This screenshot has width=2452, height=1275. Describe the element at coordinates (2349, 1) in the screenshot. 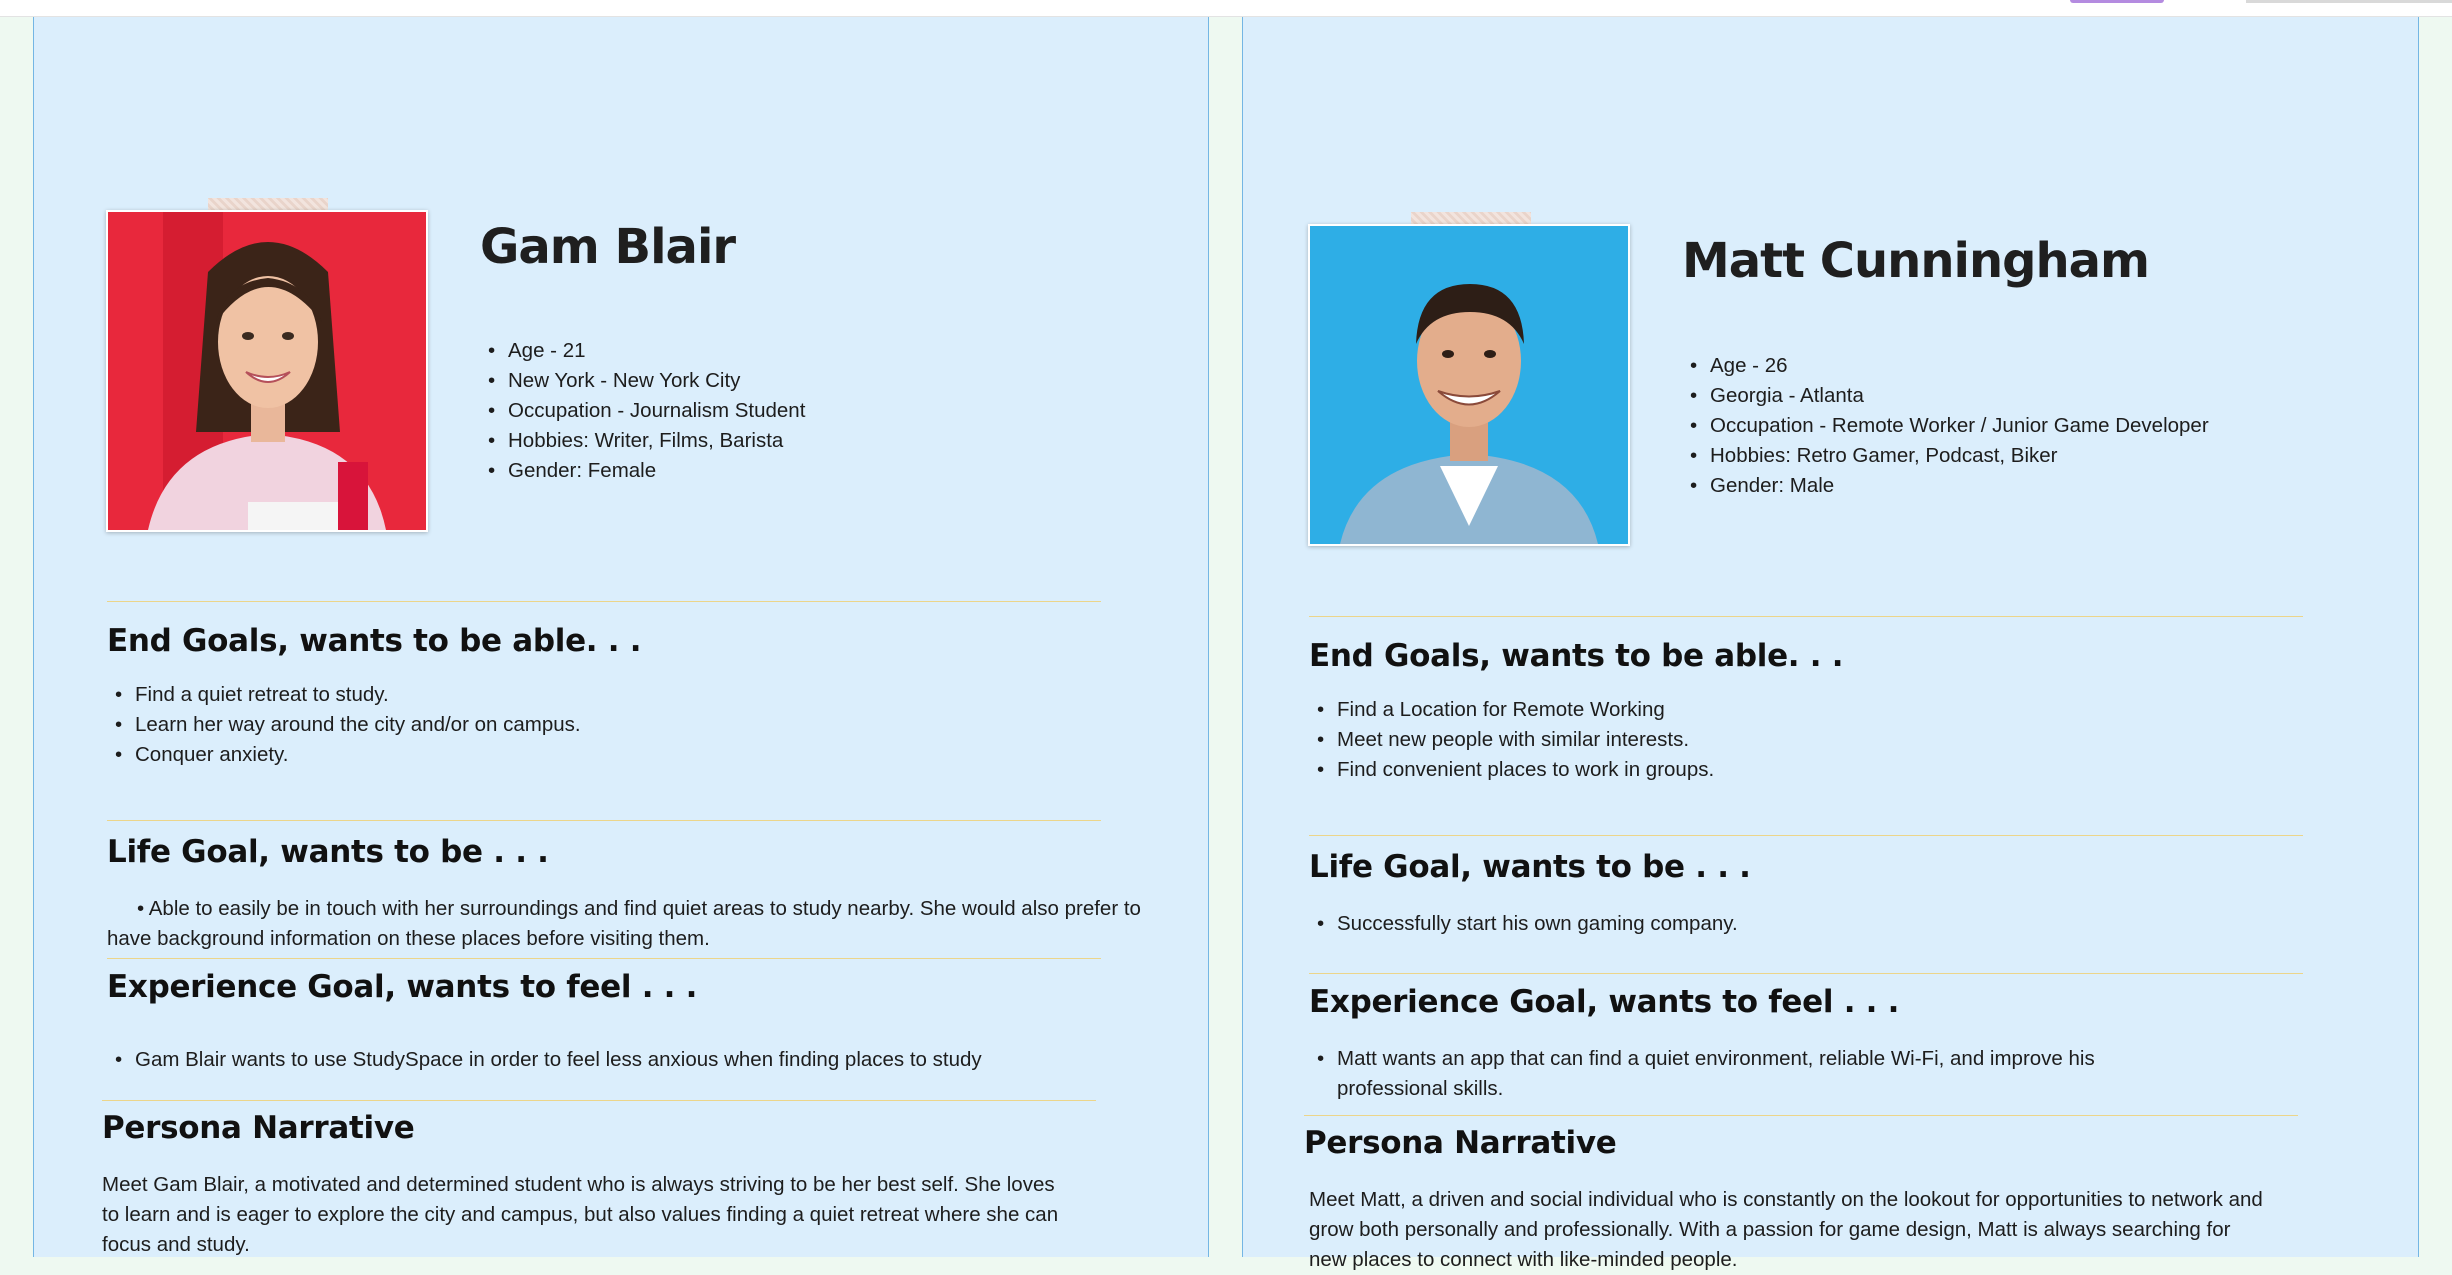

I see `toolbar-tab` at that location.